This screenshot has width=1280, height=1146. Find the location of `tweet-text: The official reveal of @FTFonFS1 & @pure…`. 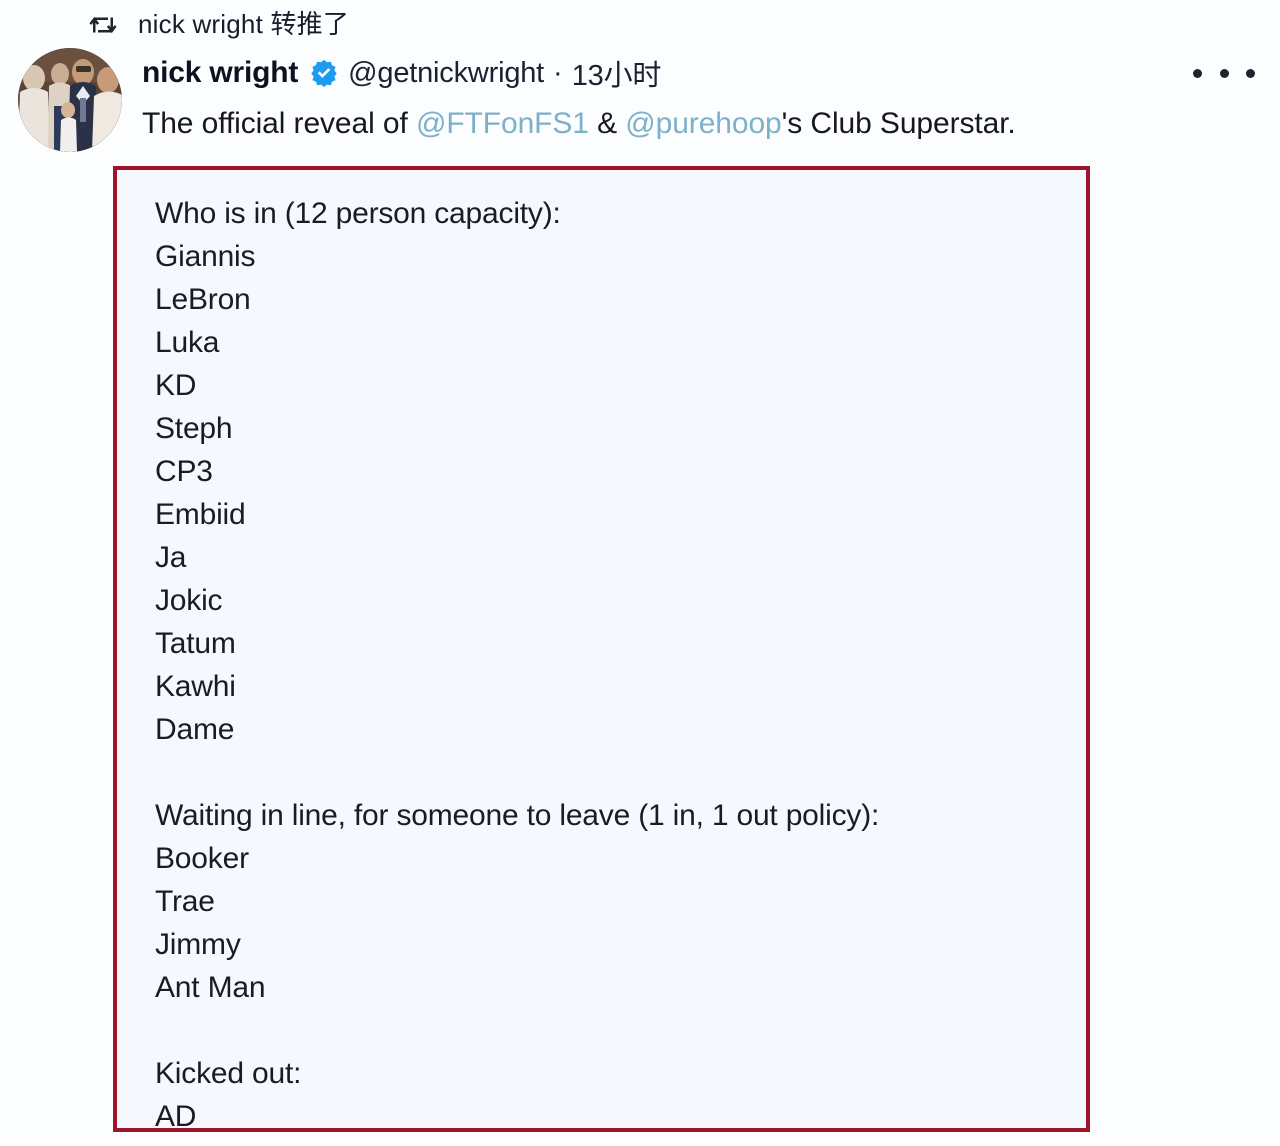

tweet-text: The official reveal of @FTFonFS1 & @pure… is located at coordinates (706, 120).